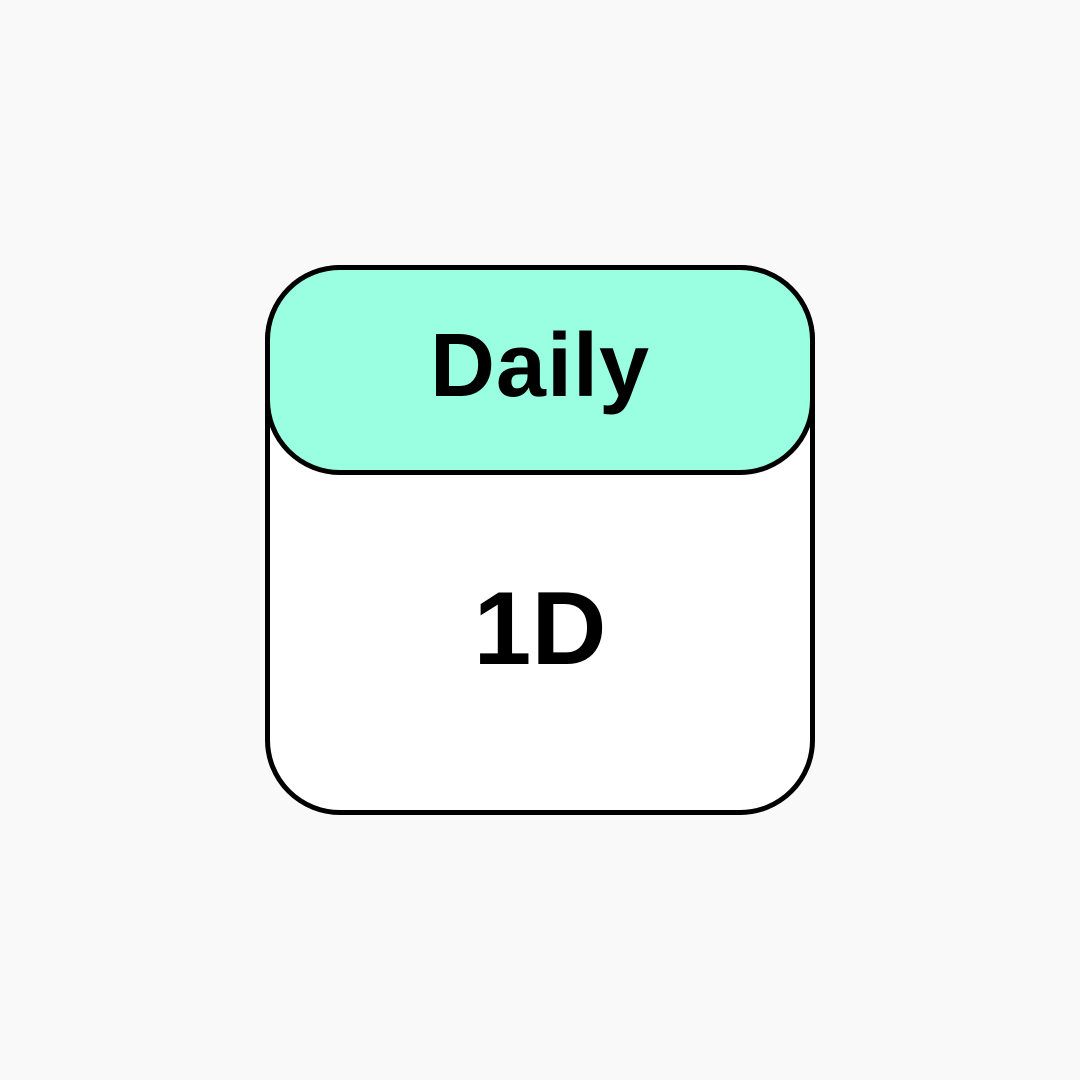 The width and height of the screenshot is (1080, 1080). I want to click on calendar-title: Daily, so click(540, 366).